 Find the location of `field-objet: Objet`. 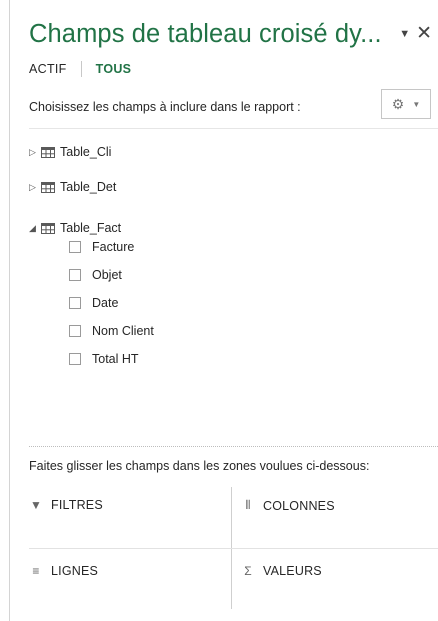

field-objet: Objet is located at coordinates (95, 275).